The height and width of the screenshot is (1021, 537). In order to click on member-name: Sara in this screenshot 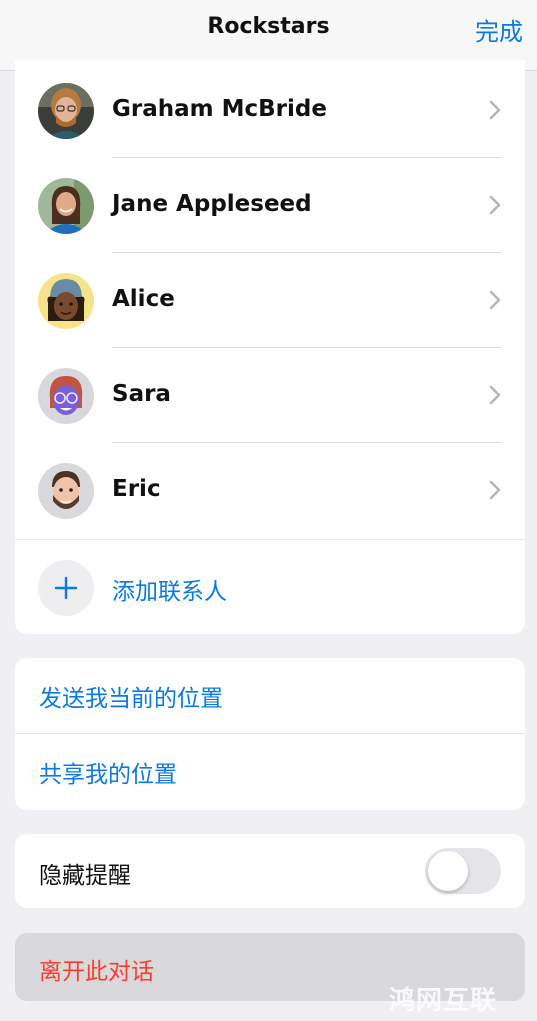, I will do `click(141, 394)`.